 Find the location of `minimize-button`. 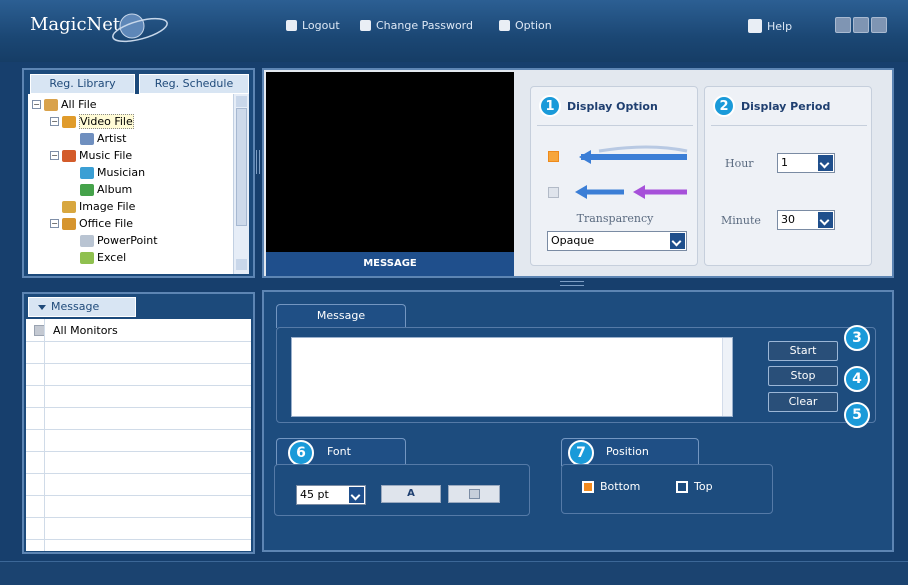

minimize-button is located at coordinates (843, 25).